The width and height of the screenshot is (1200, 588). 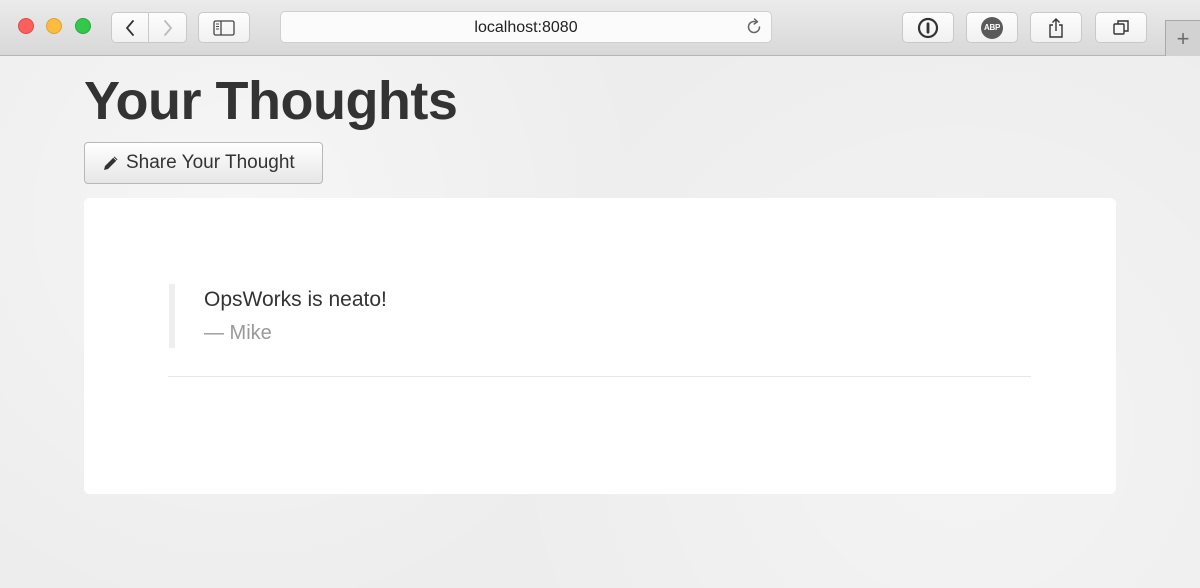 I want to click on sidebar-icon, so click(x=224, y=27).